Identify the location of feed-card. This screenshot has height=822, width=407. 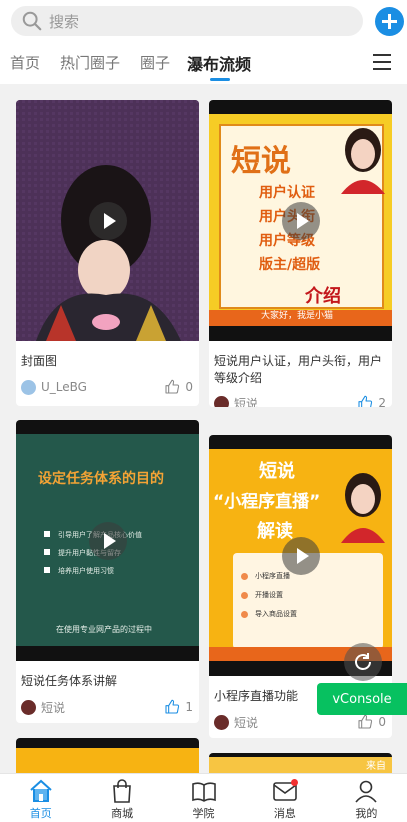
(107, 756).